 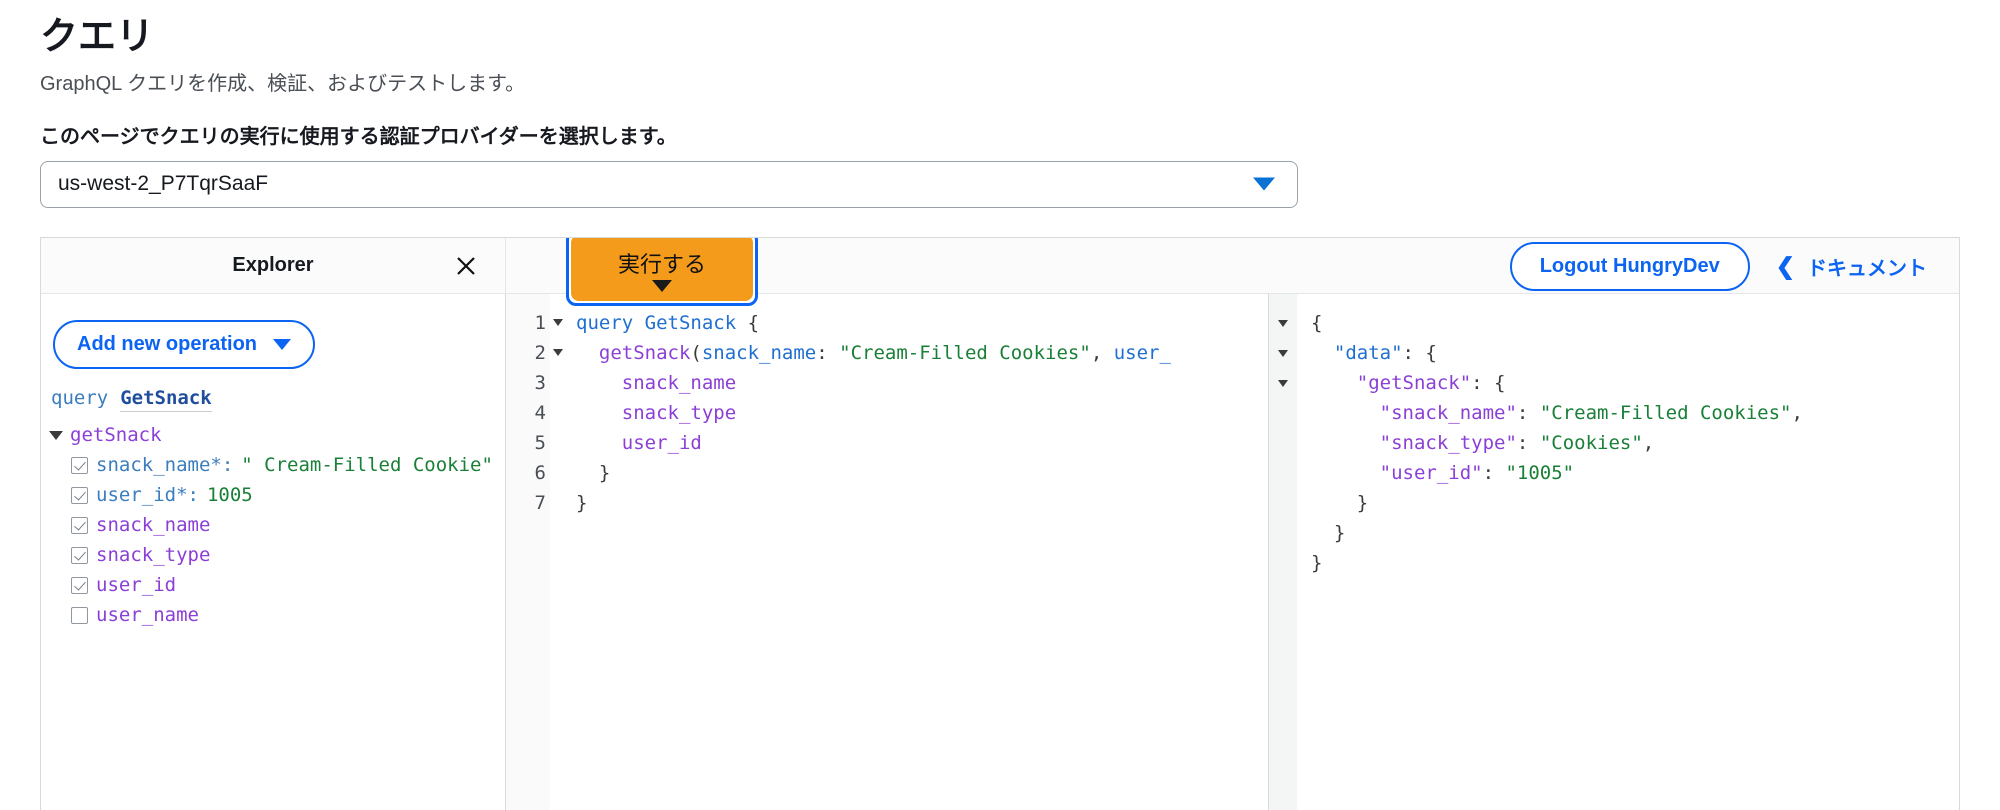 I want to click on graphiql-toolbar: Explorer 実行する Logout HungryDev ❮ ドキュメント, so click(x=1000, y=272).